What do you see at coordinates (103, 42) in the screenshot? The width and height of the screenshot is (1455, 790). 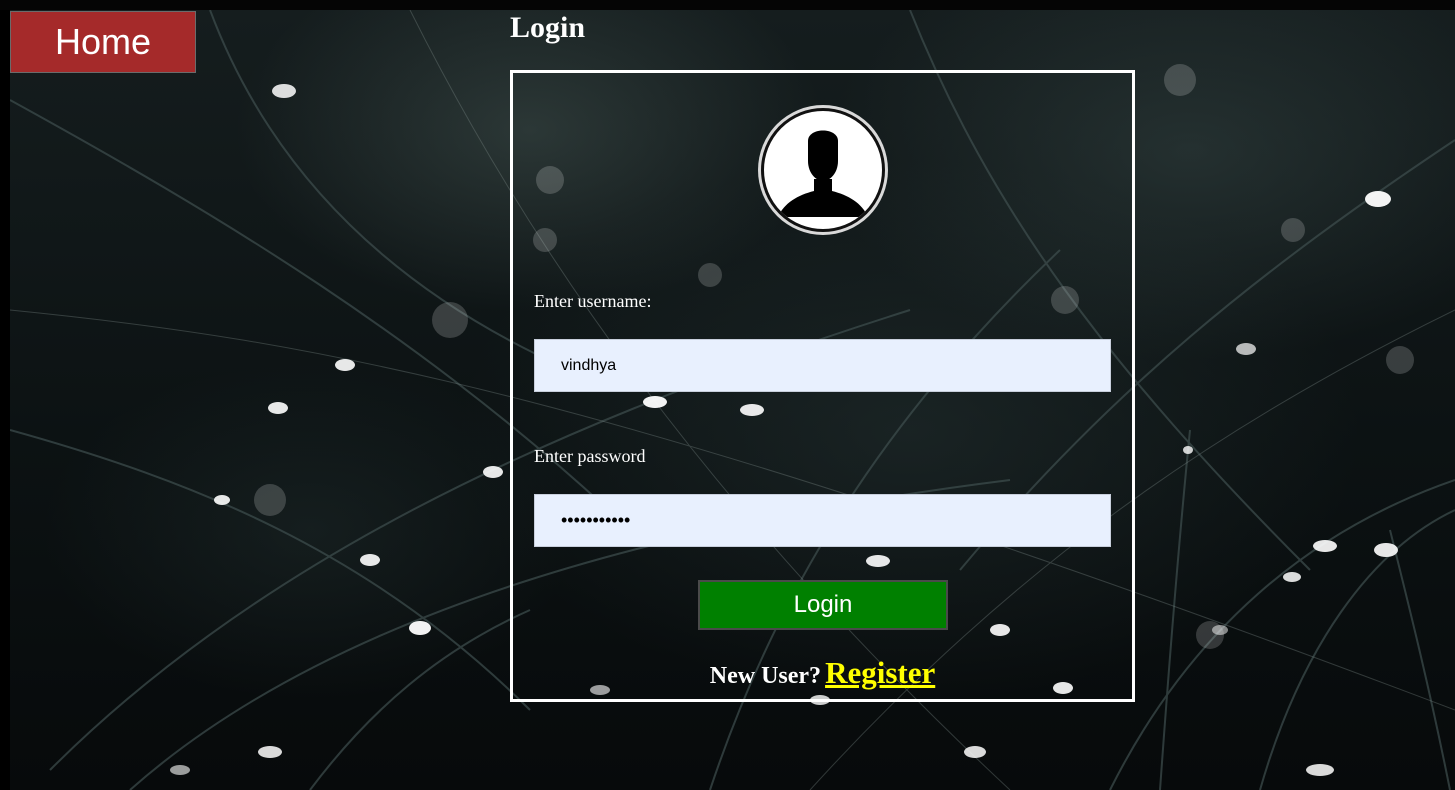 I see `home-button: Home` at bounding box center [103, 42].